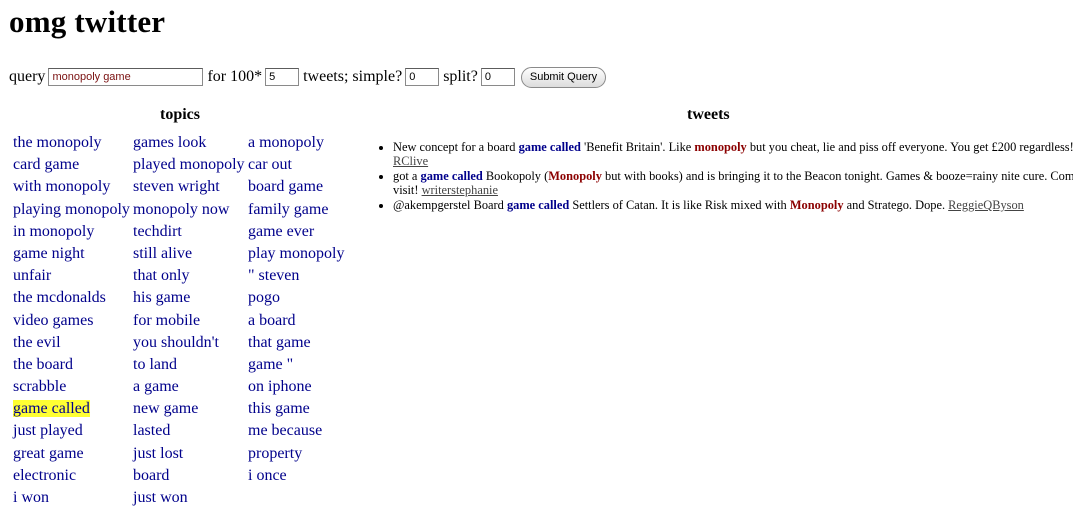 This screenshot has height=521, width=1073. I want to click on topic-label: " steven, so click(274, 276).